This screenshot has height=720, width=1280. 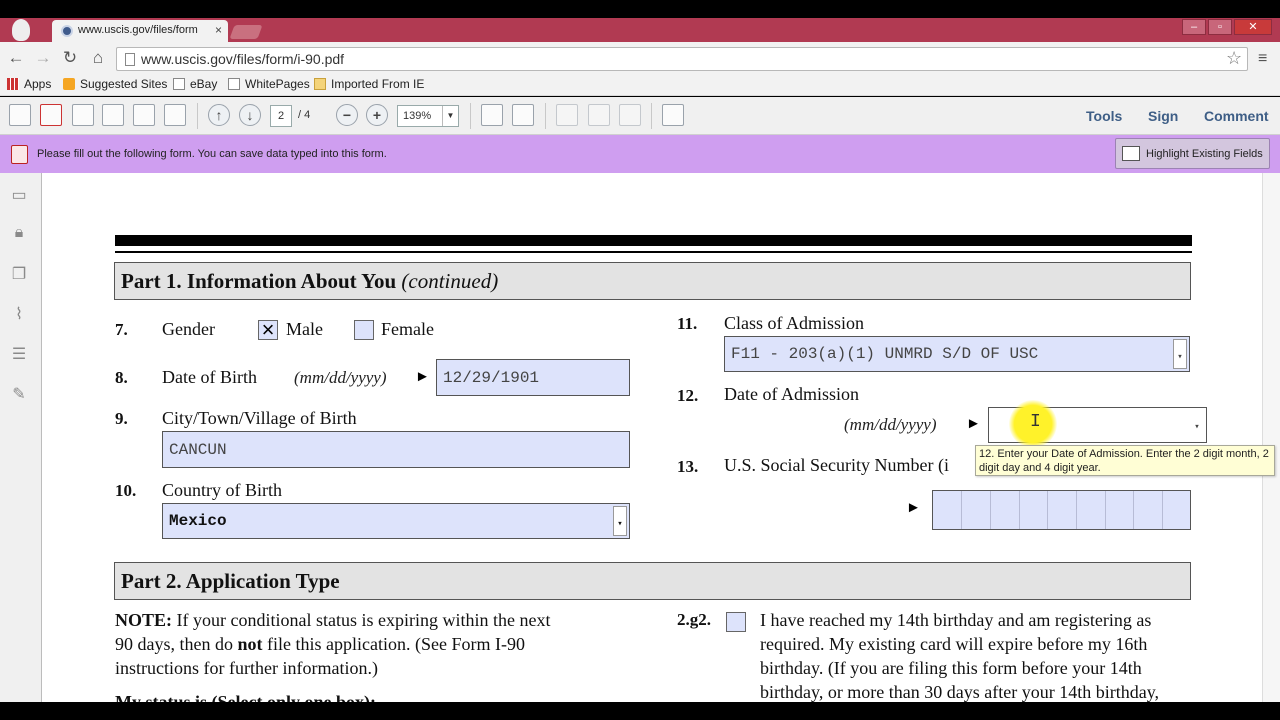 What do you see at coordinates (259, 418) in the screenshot?
I see `q9-label: City/Town/Village of Birth` at bounding box center [259, 418].